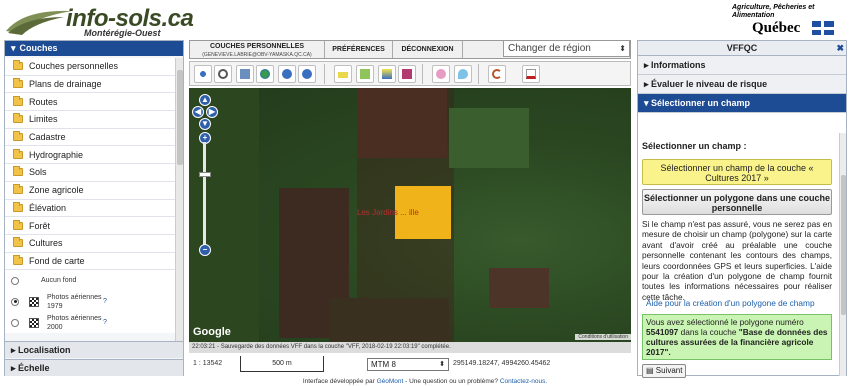 Image resolution: width=850 pixels, height=386 pixels. Describe the element at coordinates (90, 190) in the screenshot. I see `layer-item: Zone agricole` at that location.